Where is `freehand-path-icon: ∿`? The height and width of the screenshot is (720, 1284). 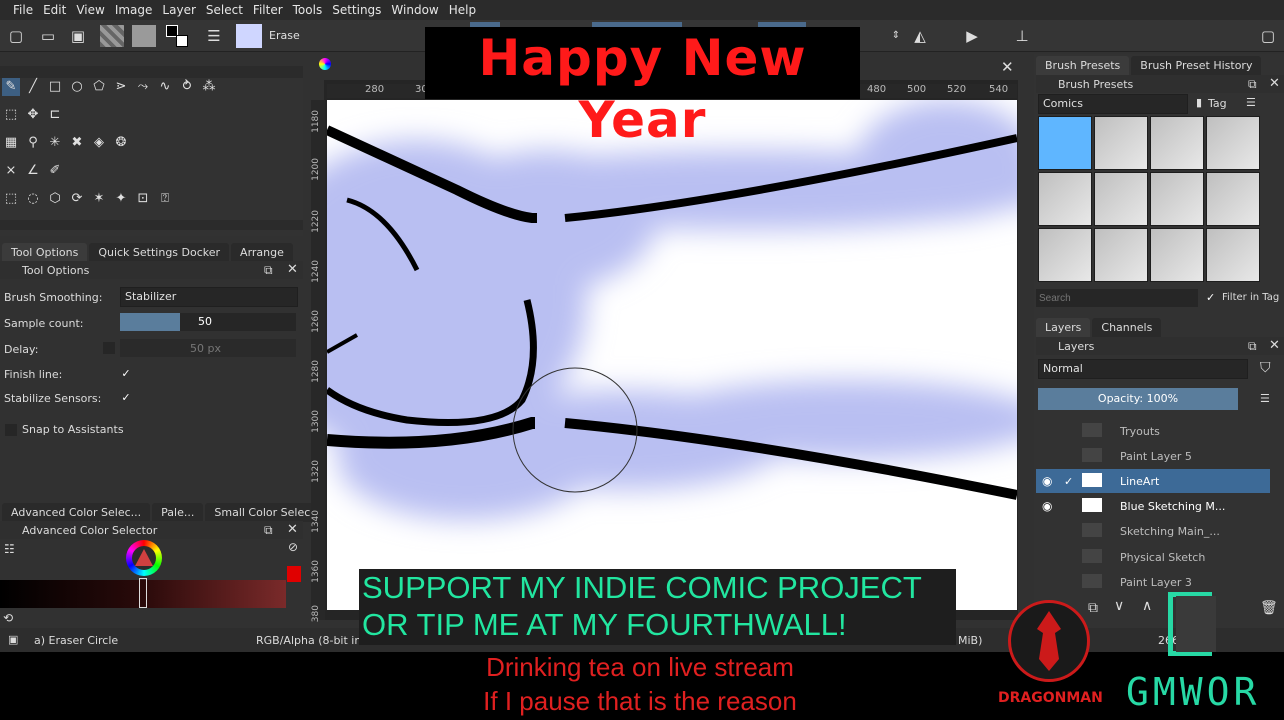 freehand-path-icon: ∿ is located at coordinates (165, 87).